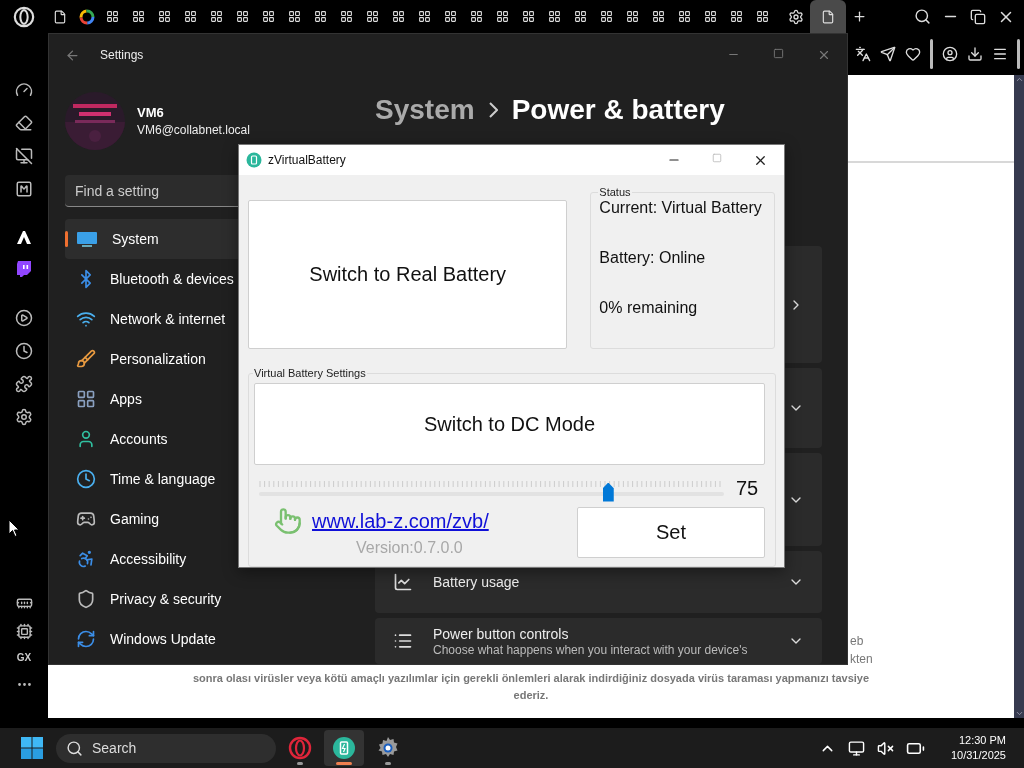 This screenshot has width=1024, height=768. I want to click on accessibility-icon, so click(86, 559).